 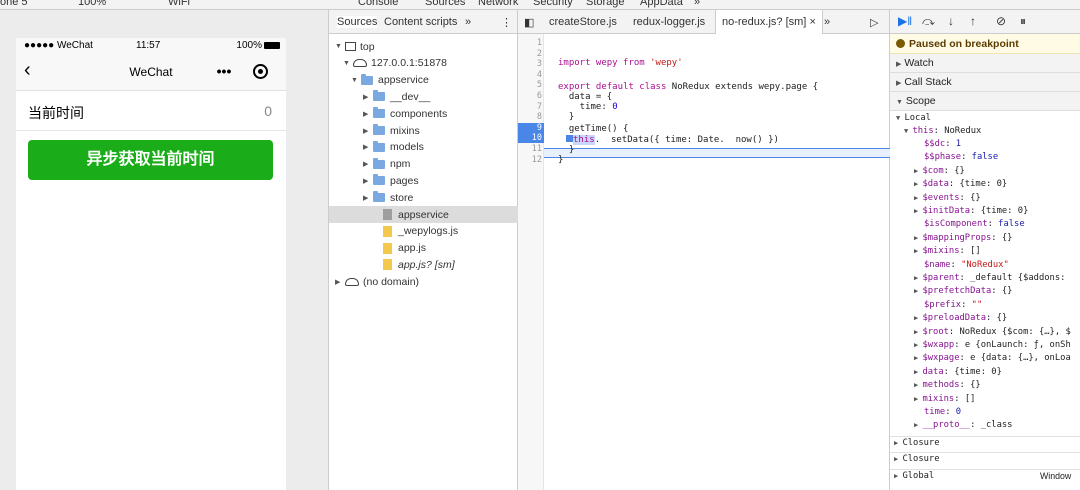 What do you see at coordinates (661, 4) in the screenshot?
I see `tab-appdata: AppData` at bounding box center [661, 4].